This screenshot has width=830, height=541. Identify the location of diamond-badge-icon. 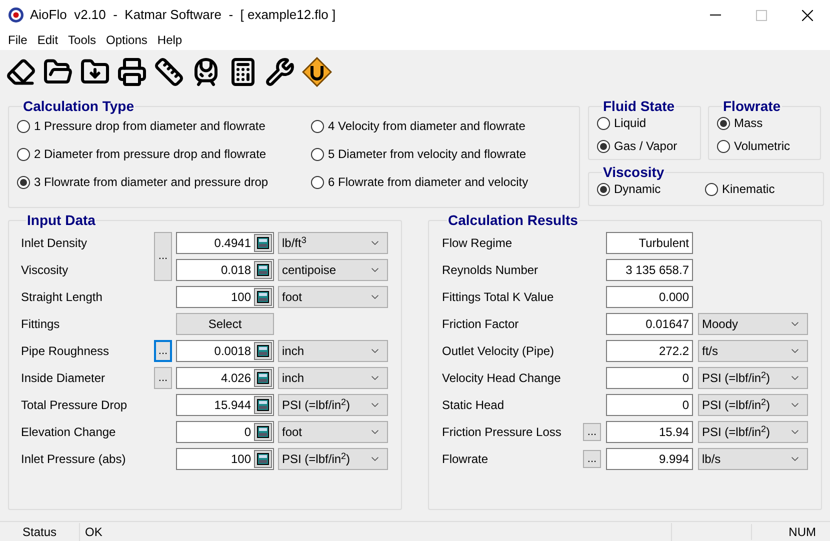
(317, 72).